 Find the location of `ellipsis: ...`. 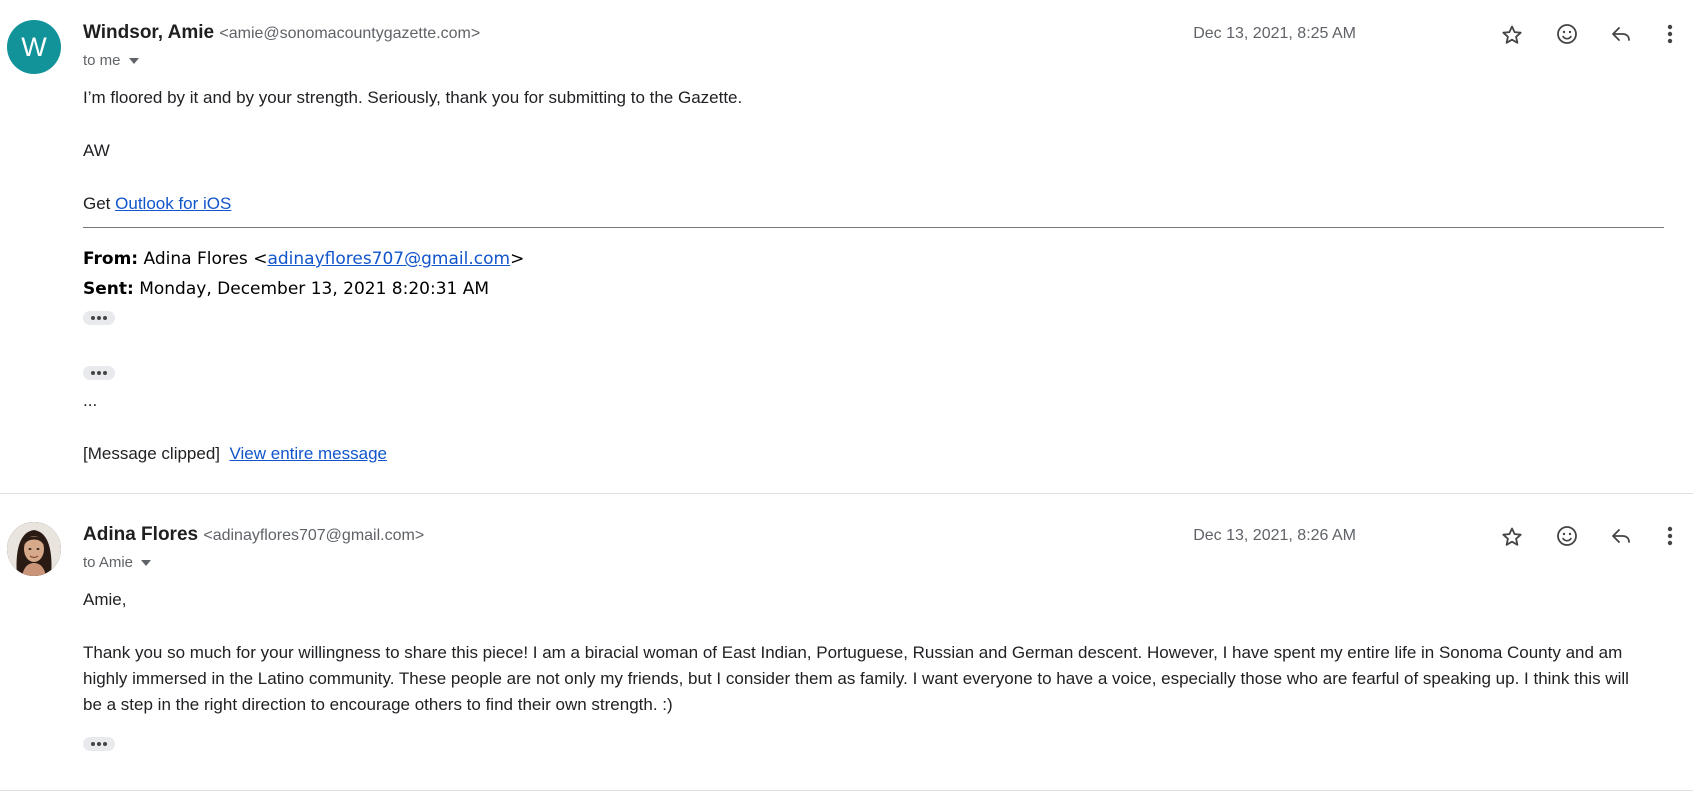

ellipsis: ... is located at coordinates (90, 400).